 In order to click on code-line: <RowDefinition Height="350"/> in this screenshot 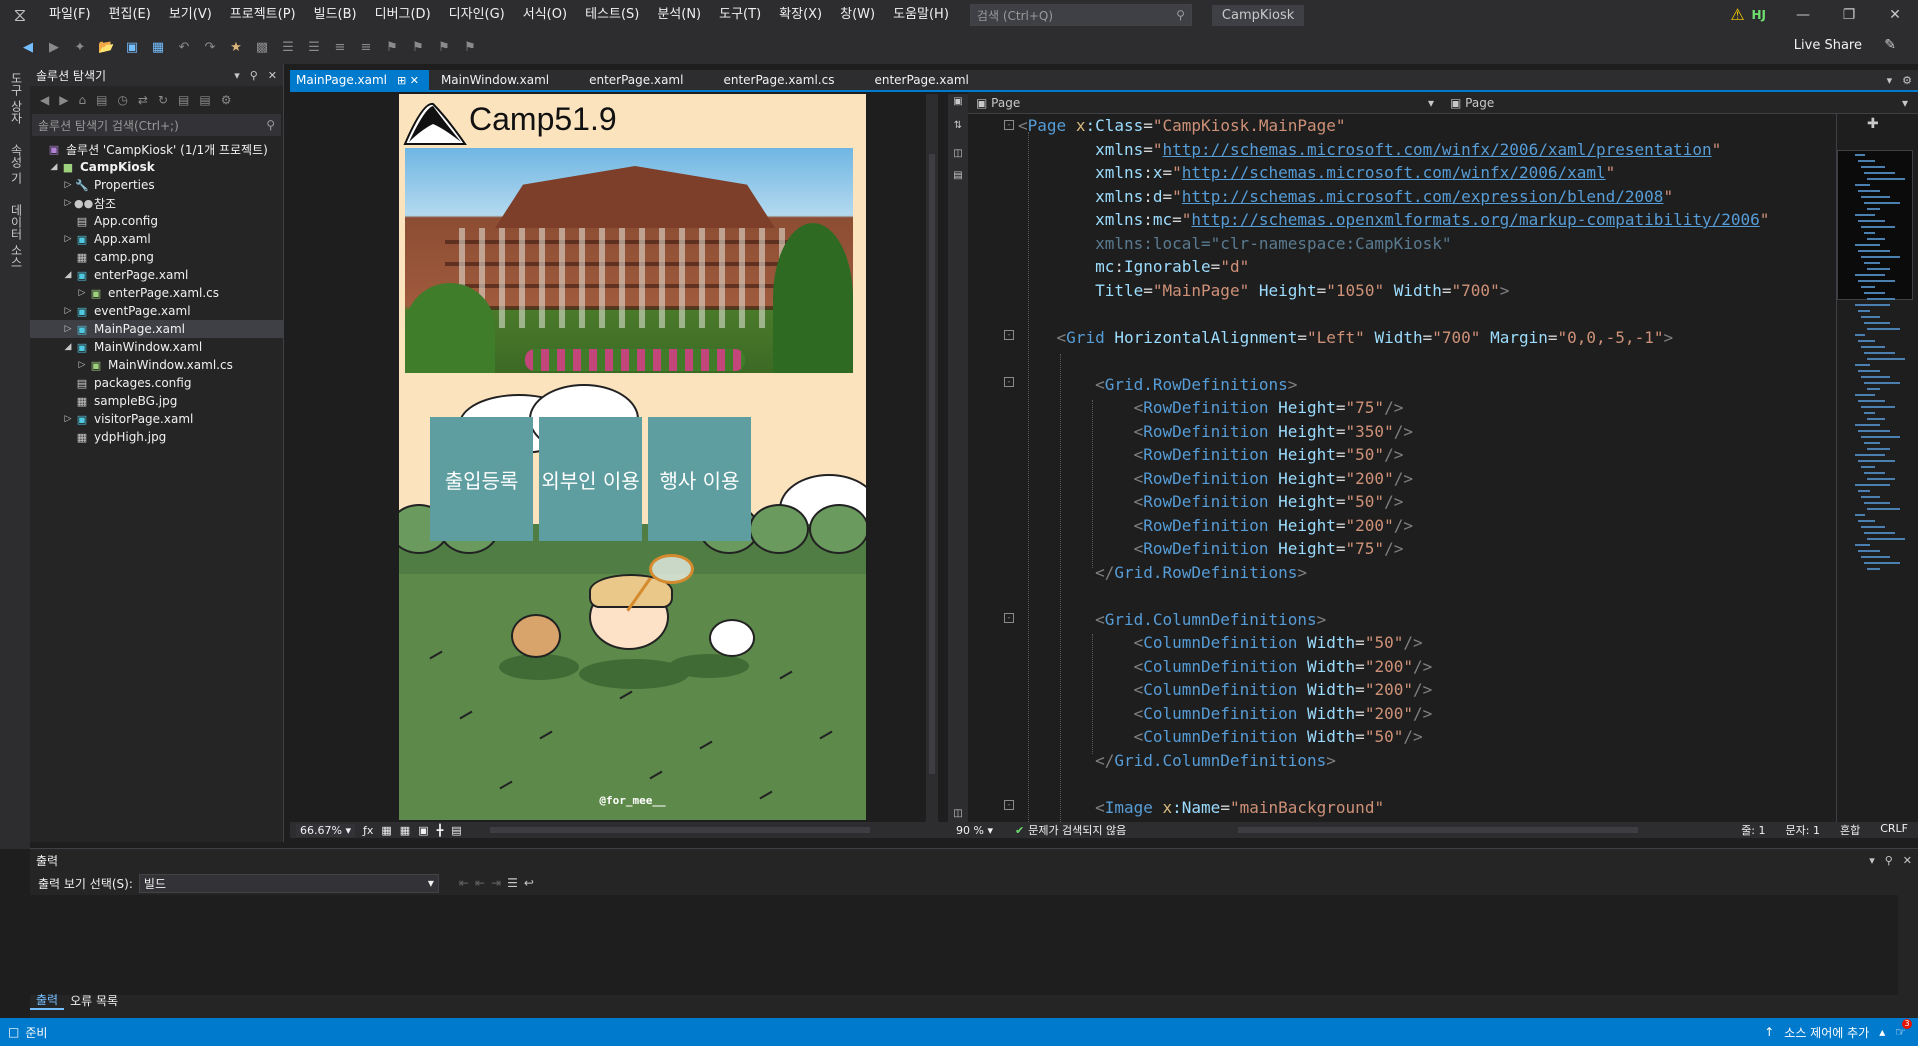, I will do `click(1393, 432)`.